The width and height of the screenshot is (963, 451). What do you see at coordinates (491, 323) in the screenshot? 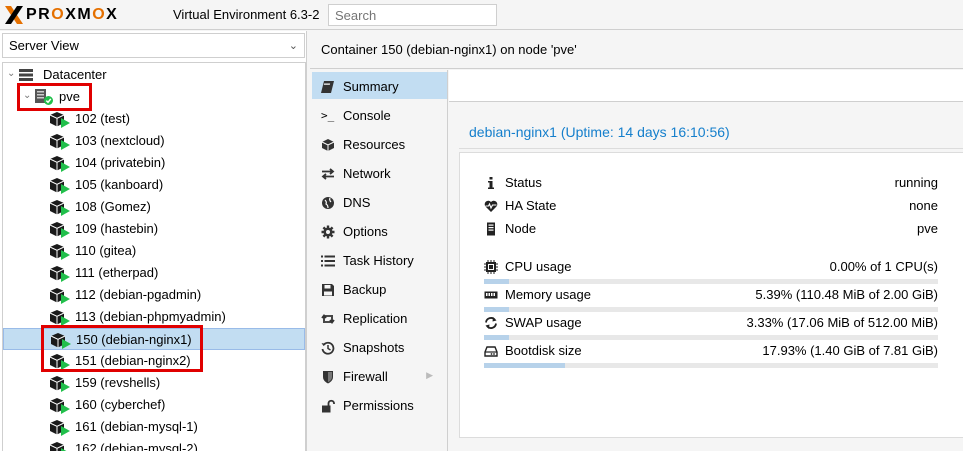
I see `swap-icon` at bounding box center [491, 323].